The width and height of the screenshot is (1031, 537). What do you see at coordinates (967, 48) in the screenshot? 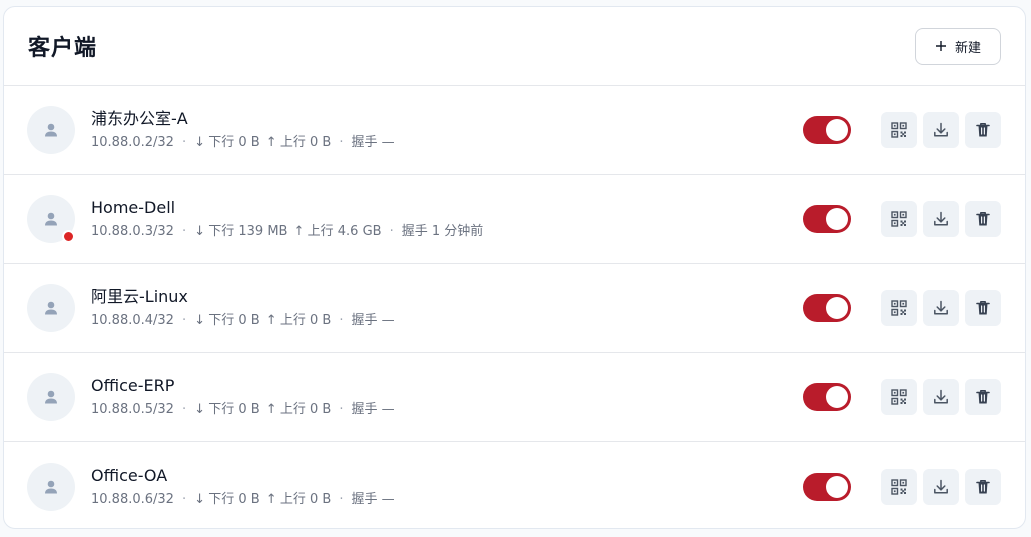
I see `new-button-label: 新建` at bounding box center [967, 48].